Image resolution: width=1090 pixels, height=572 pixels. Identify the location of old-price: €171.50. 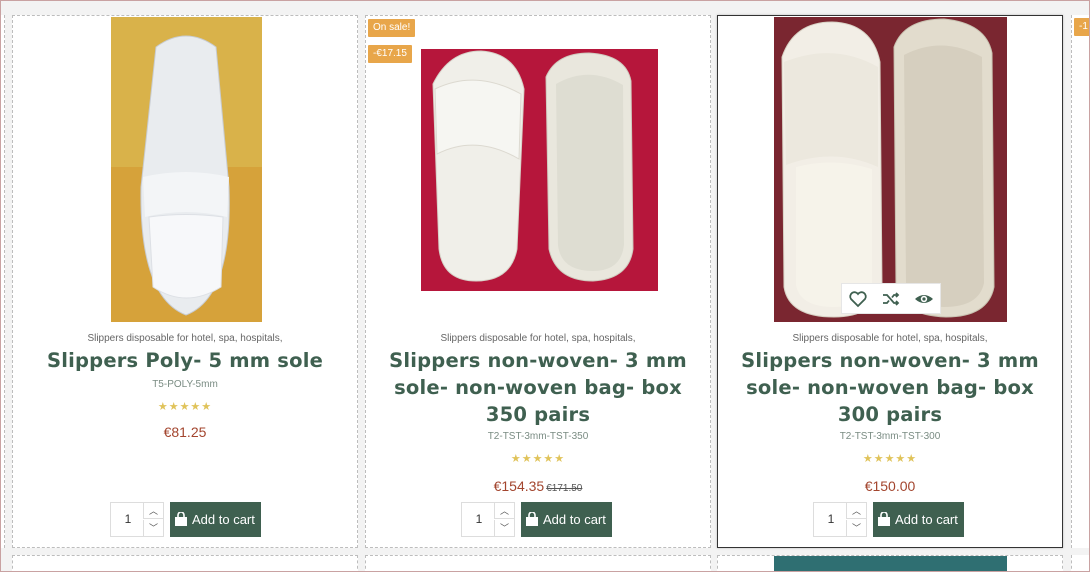
(564, 488).